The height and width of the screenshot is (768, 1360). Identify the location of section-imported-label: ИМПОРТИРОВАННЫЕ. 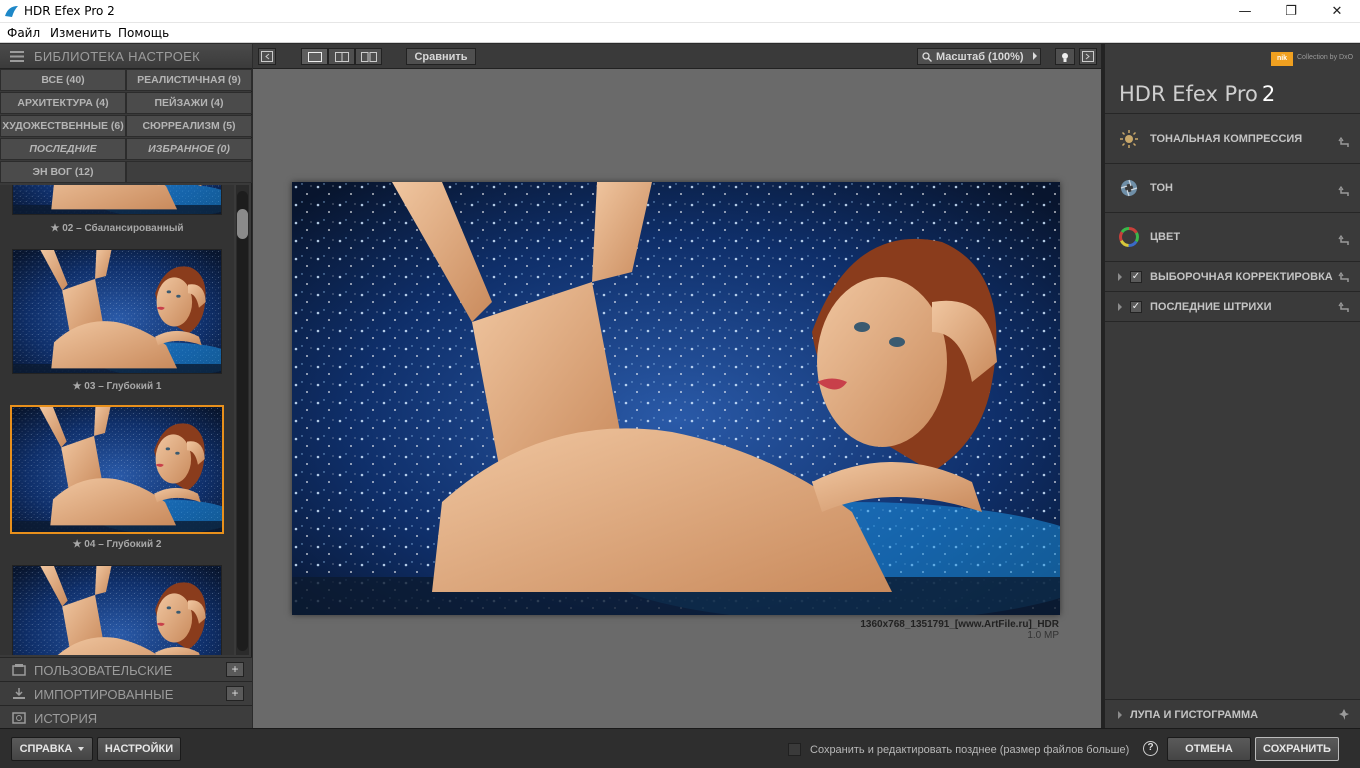
(104, 694).